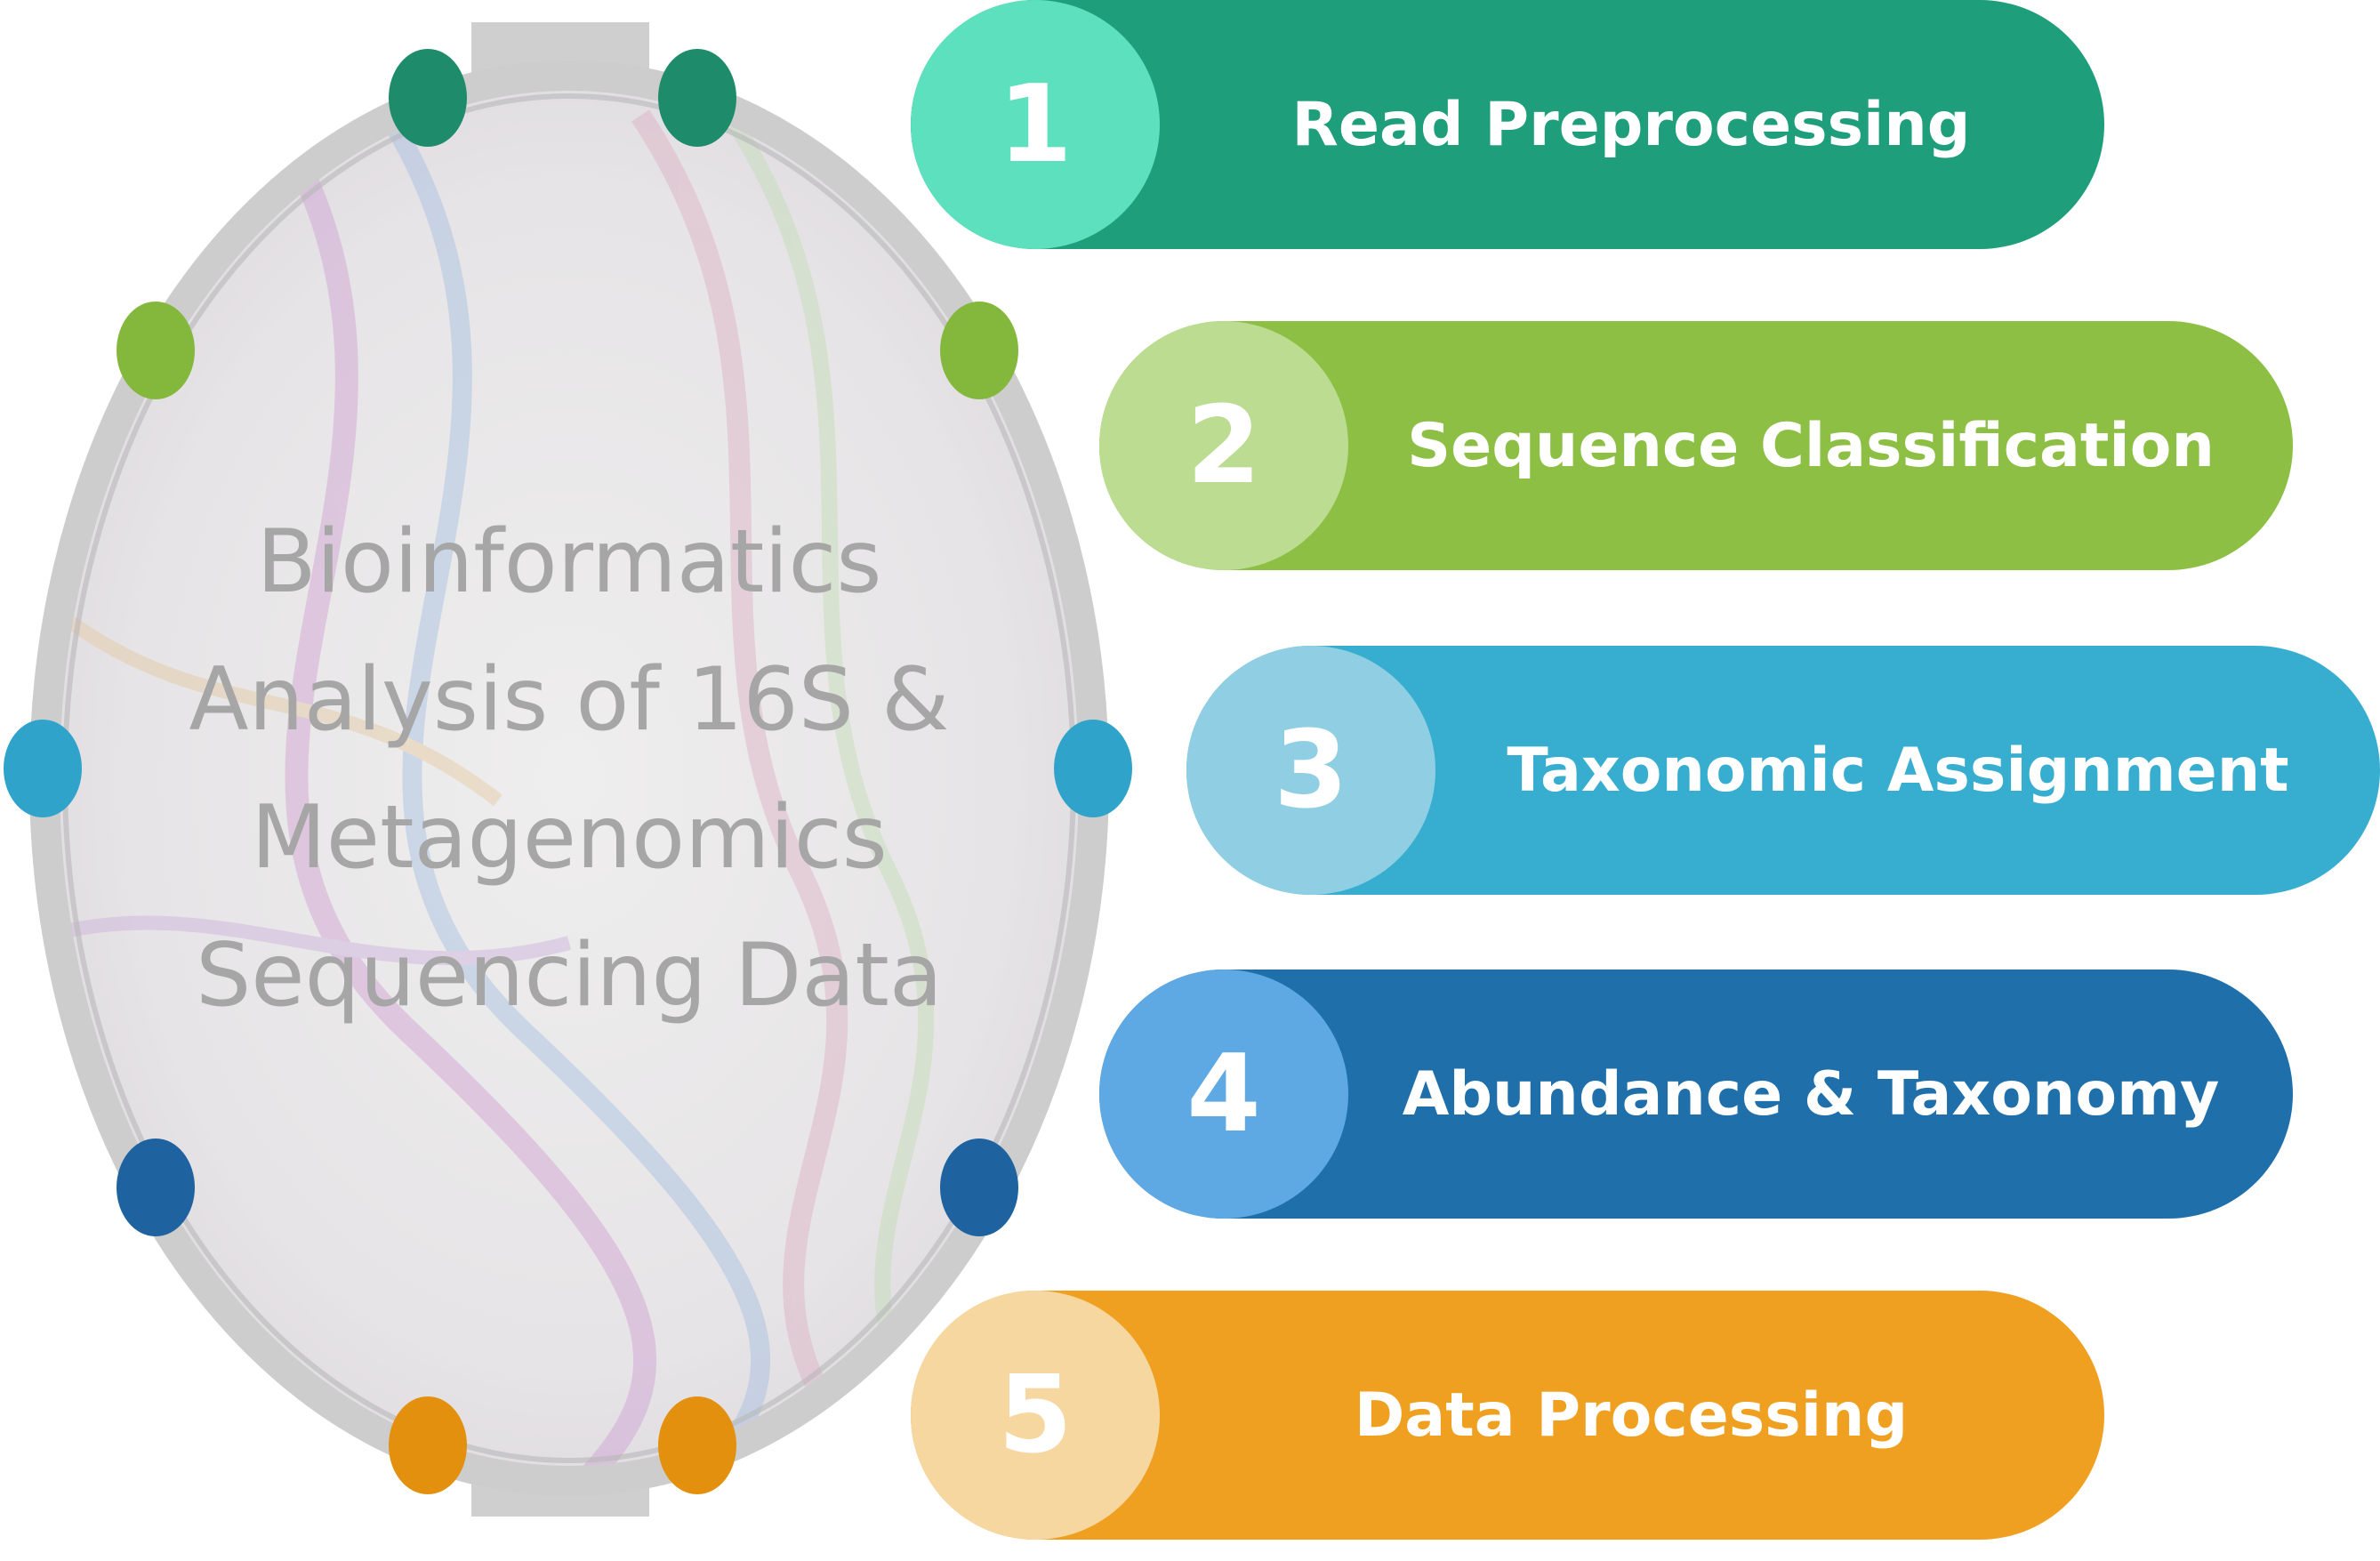 This screenshot has width=2380, height=1561. I want to click on central-title-line: Metagenomics, so click(569, 838).